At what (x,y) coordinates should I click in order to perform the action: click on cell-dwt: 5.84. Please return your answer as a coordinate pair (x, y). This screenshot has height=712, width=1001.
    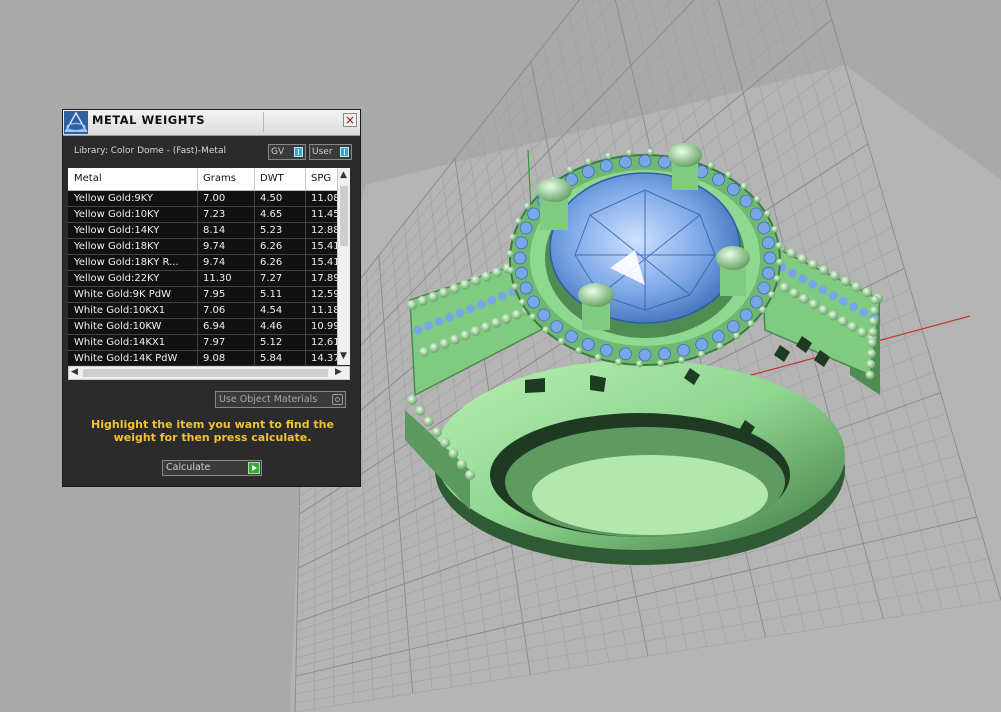
    Looking at the image, I should click on (271, 358).